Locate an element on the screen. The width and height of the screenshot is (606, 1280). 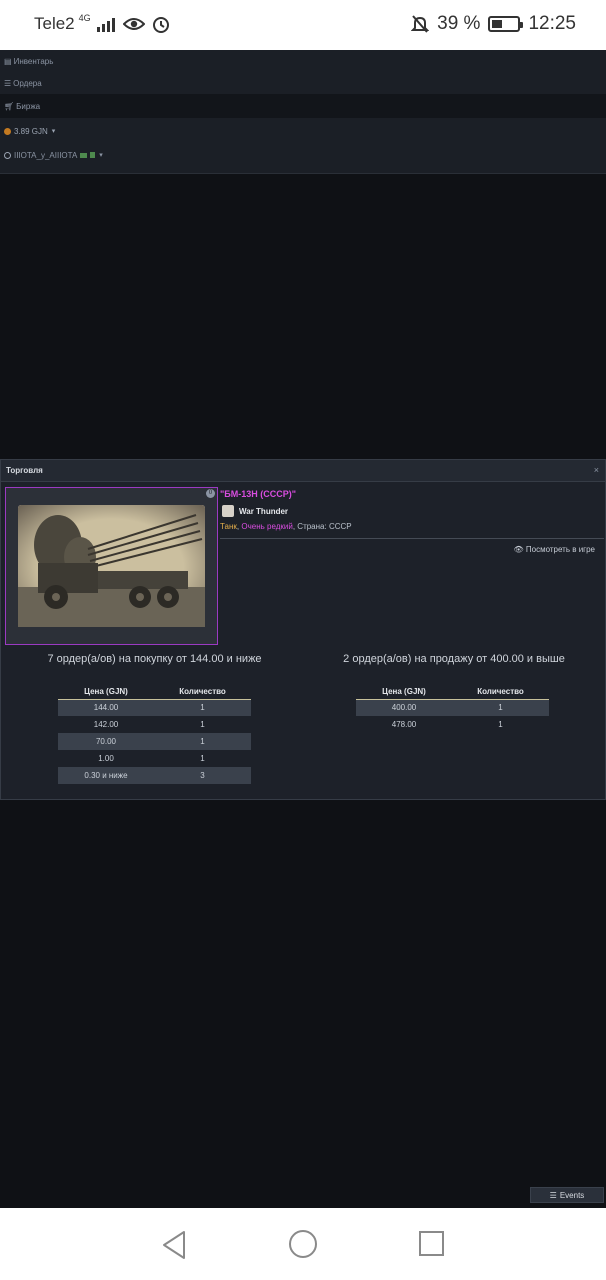
events-label: Events is located at coordinates (572, 1195).